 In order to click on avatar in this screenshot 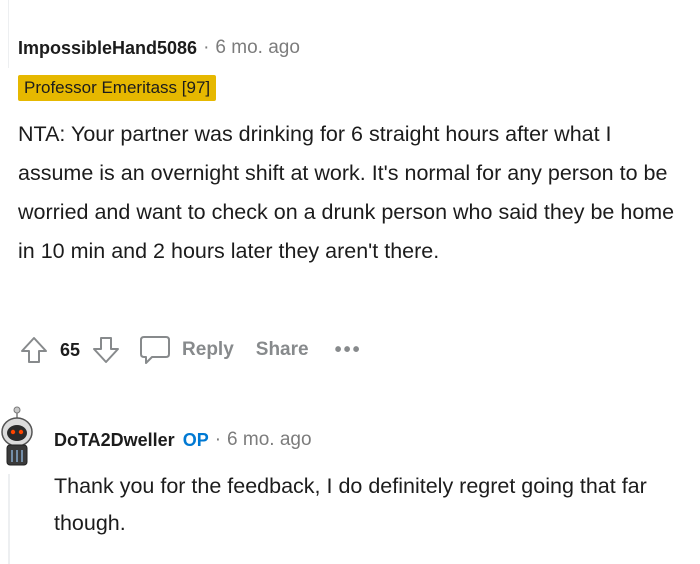, I will do `click(18, 433)`.